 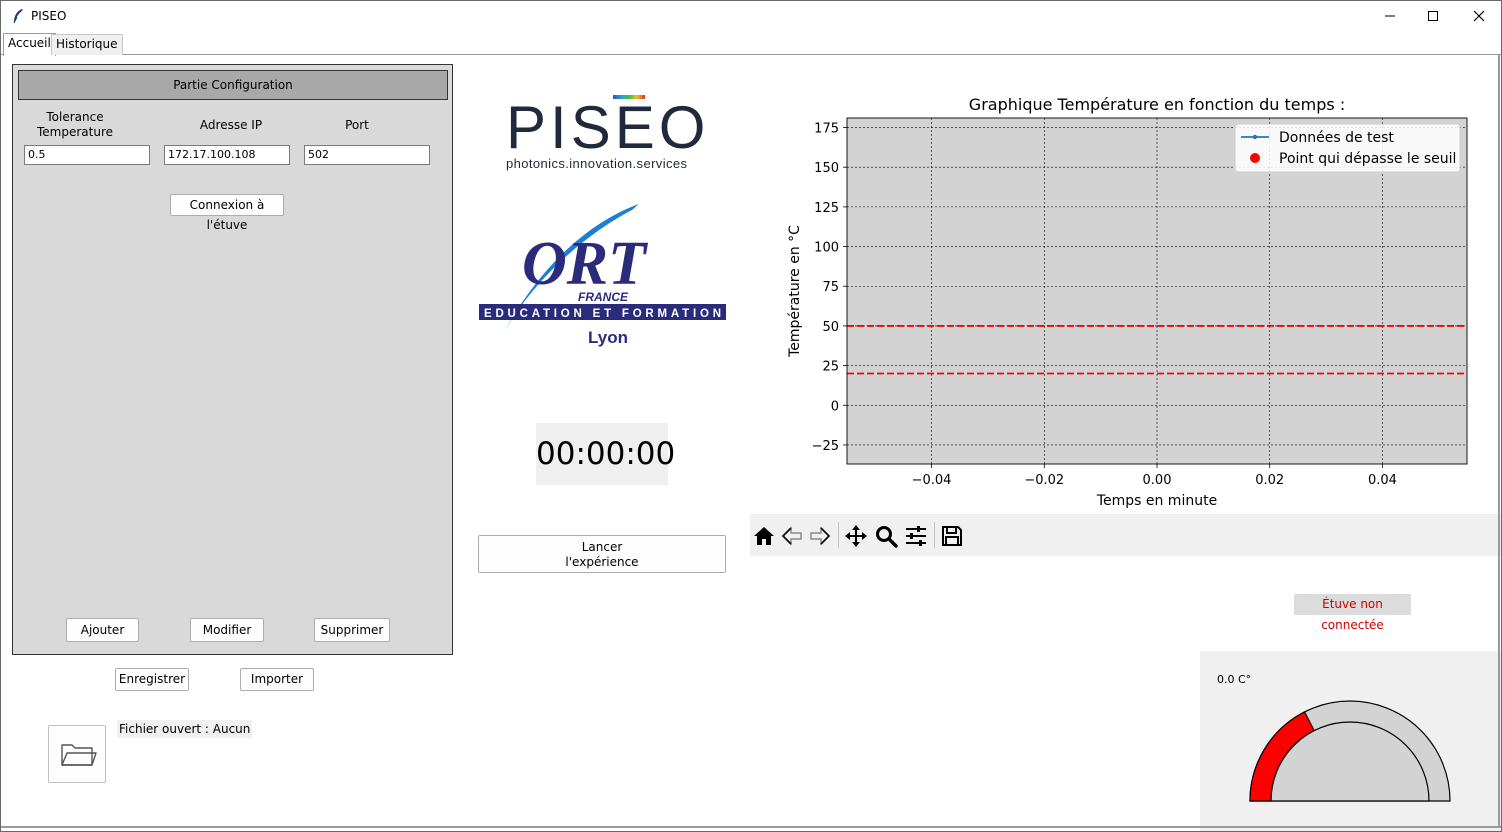 I want to click on delete-button: Supprimer, so click(x=352, y=630).